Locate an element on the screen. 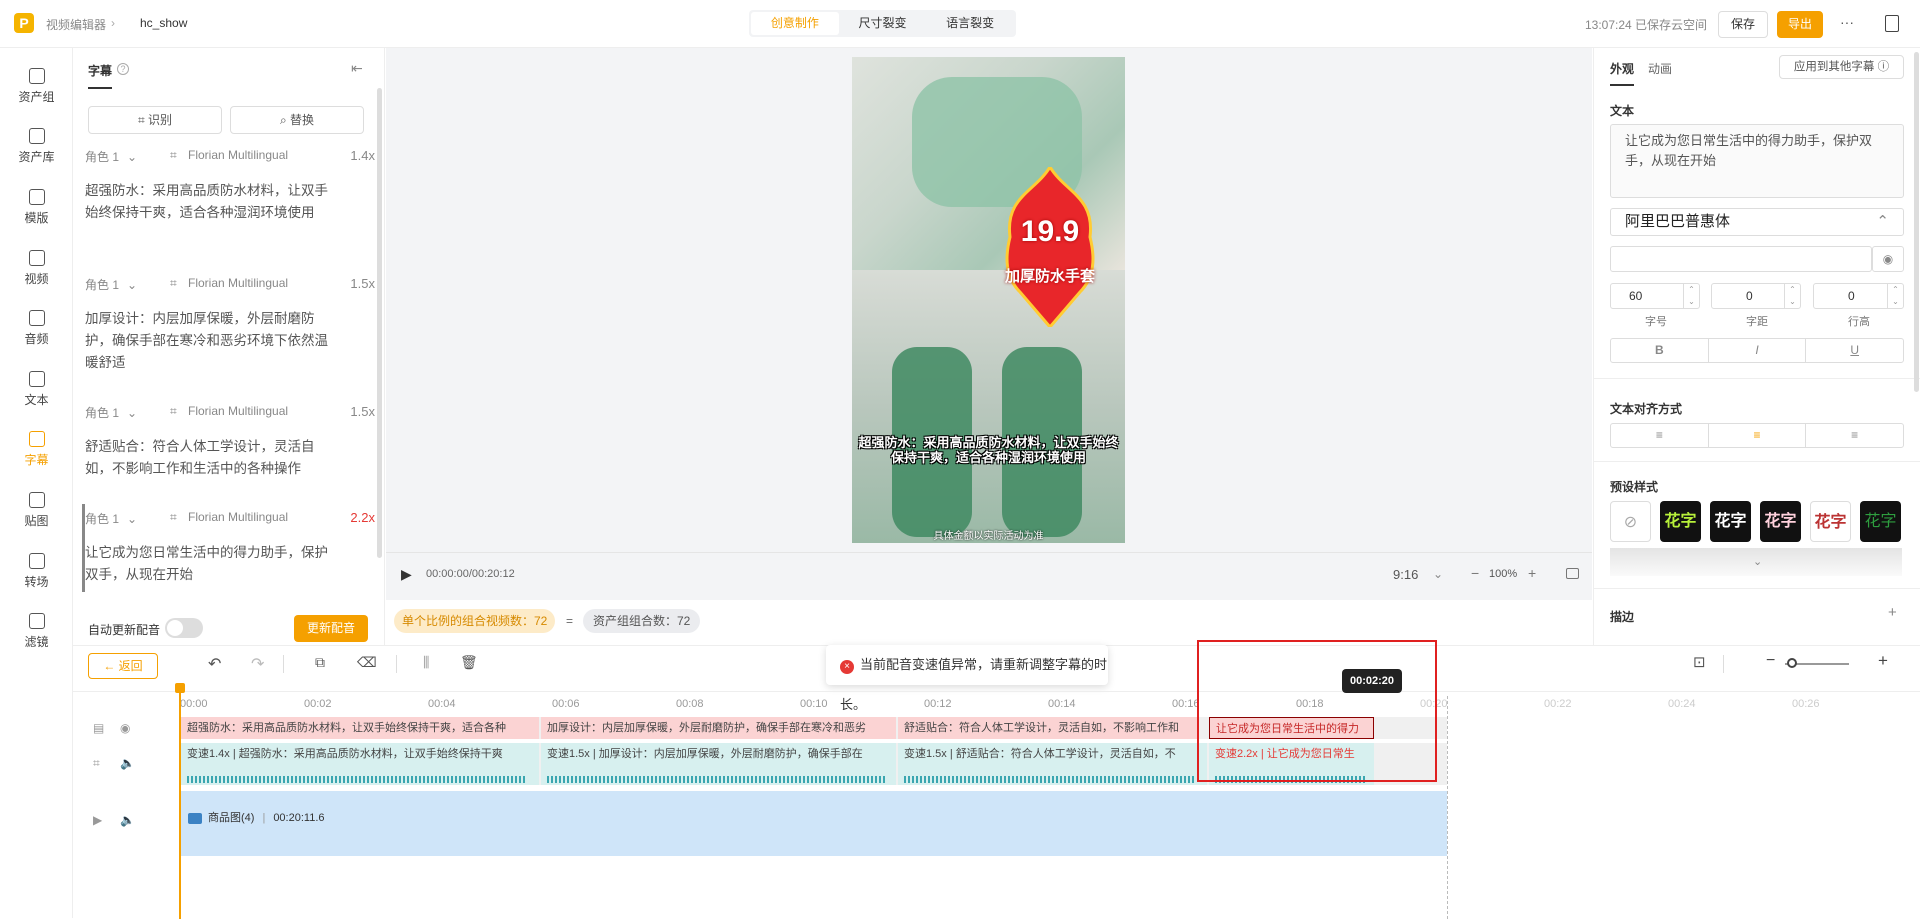 This screenshot has width=1920, height=919. nav-subtitle: 字幕 is located at coordinates (36, 451).